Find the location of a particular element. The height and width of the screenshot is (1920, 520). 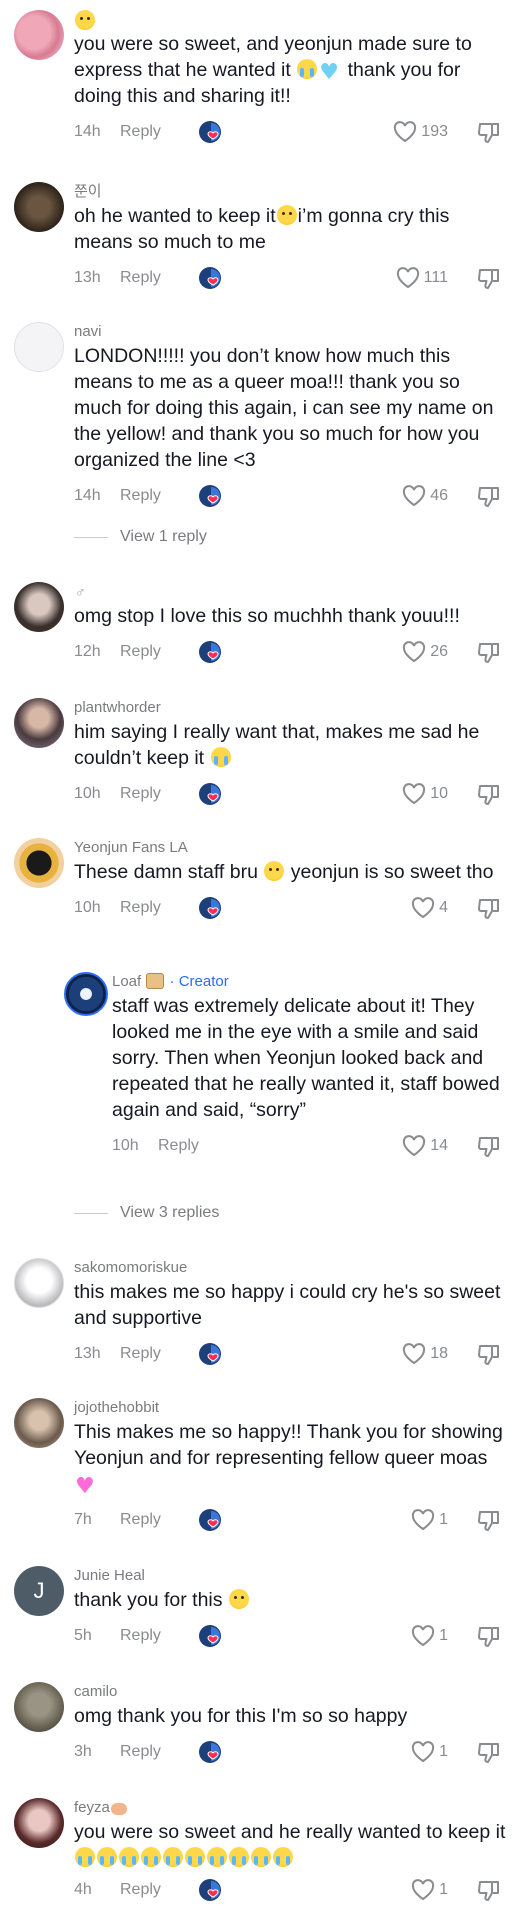

like-button: 26 is located at coordinates (425, 652).